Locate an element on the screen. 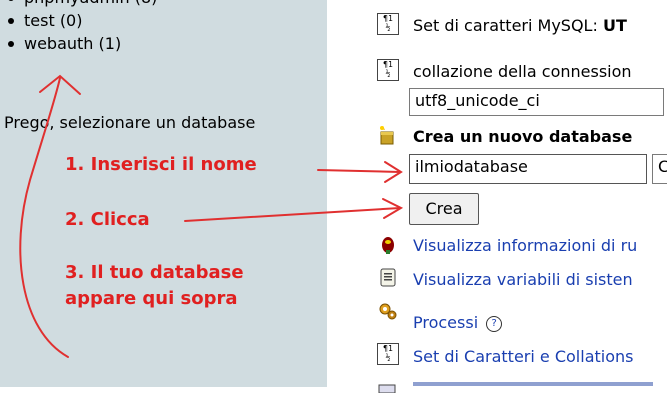 The width and height of the screenshot is (667, 400). database-collation-select: C is located at coordinates (659, 169).